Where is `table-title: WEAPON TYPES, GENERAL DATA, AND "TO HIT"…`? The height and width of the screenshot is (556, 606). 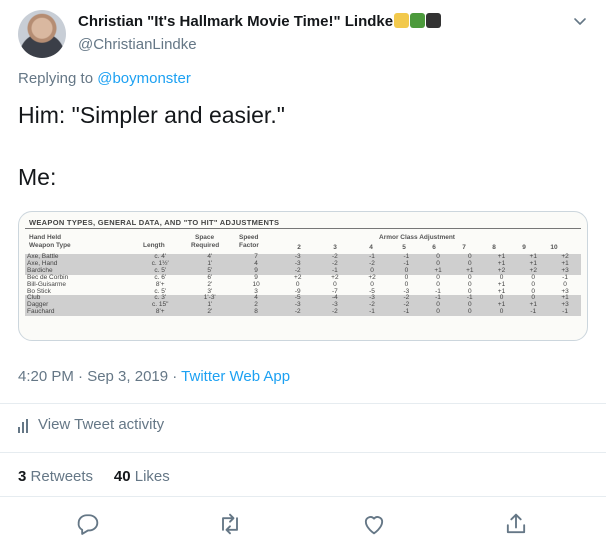 table-title: WEAPON TYPES, GENERAL DATA, AND "TO HIT"… is located at coordinates (154, 222).